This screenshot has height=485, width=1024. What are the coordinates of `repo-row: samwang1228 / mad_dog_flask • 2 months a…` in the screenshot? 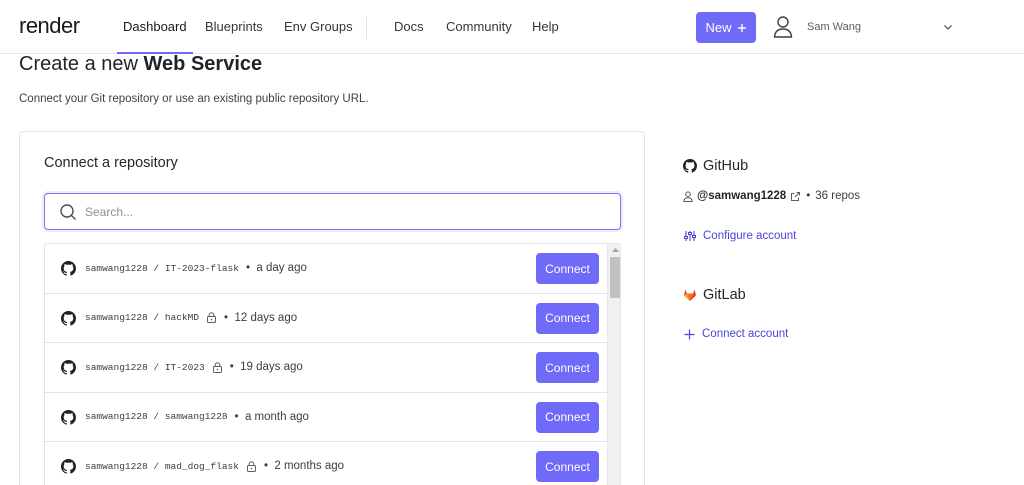 It's located at (326, 463).